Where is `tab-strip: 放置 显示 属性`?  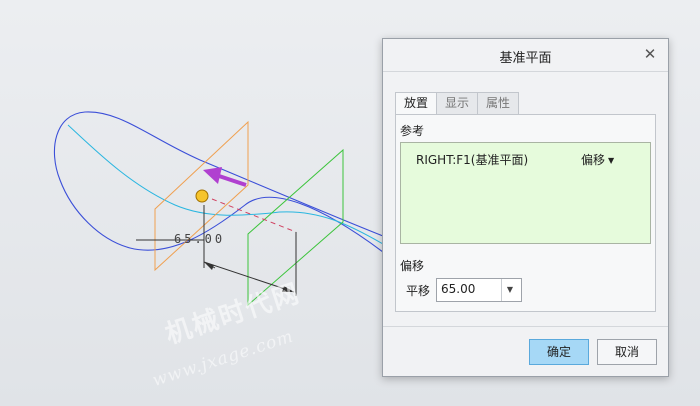
tab-strip: 放置 显示 属性 is located at coordinates (457, 103).